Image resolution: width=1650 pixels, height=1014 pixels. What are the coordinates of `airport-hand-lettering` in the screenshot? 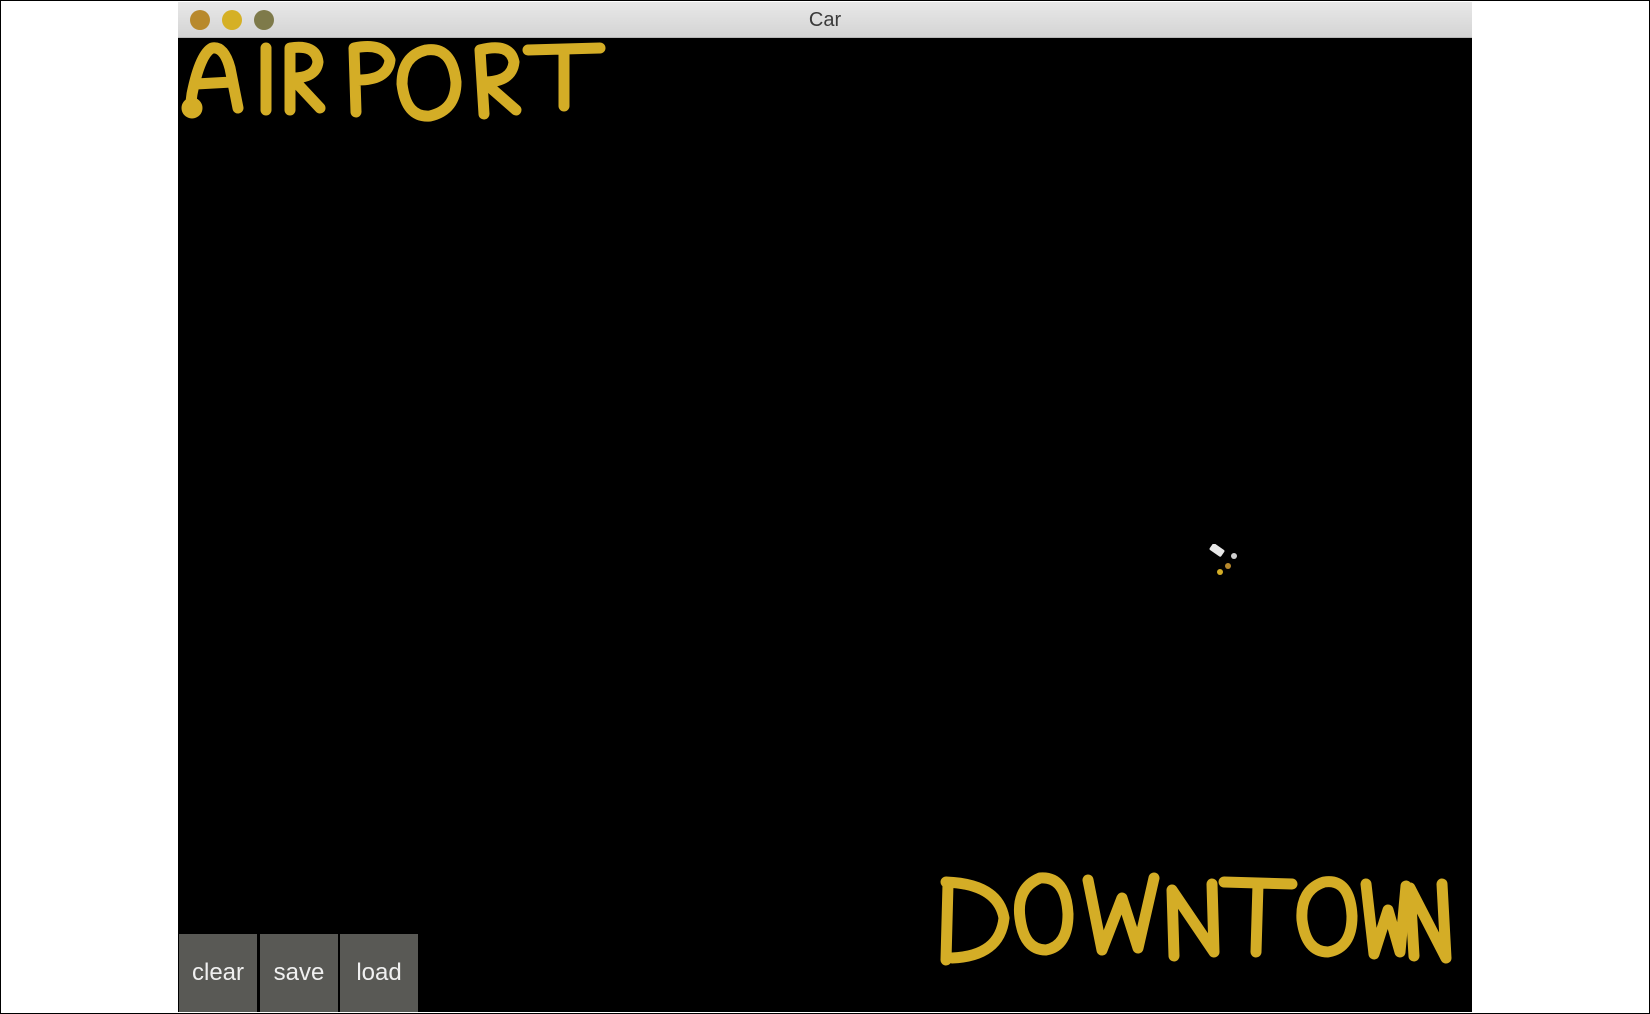 It's located at (393, 81).